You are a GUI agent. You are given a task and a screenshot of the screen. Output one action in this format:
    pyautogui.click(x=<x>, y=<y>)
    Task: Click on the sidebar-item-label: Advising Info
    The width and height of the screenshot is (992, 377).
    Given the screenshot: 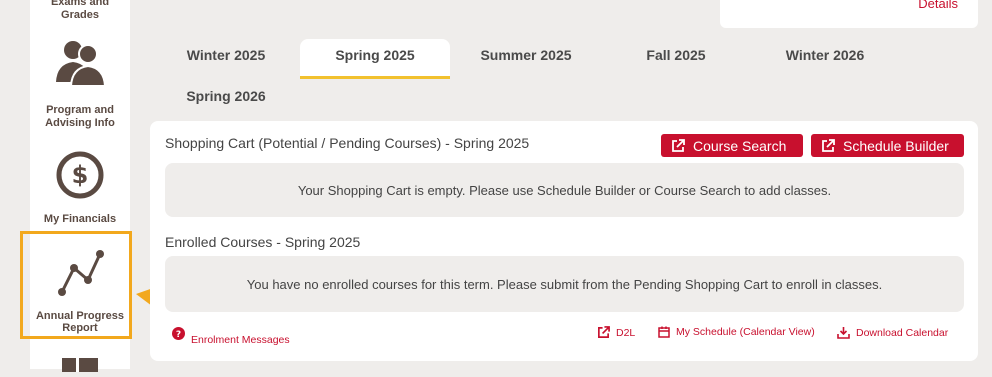 What is the action you would take?
    pyautogui.click(x=80, y=123)
    